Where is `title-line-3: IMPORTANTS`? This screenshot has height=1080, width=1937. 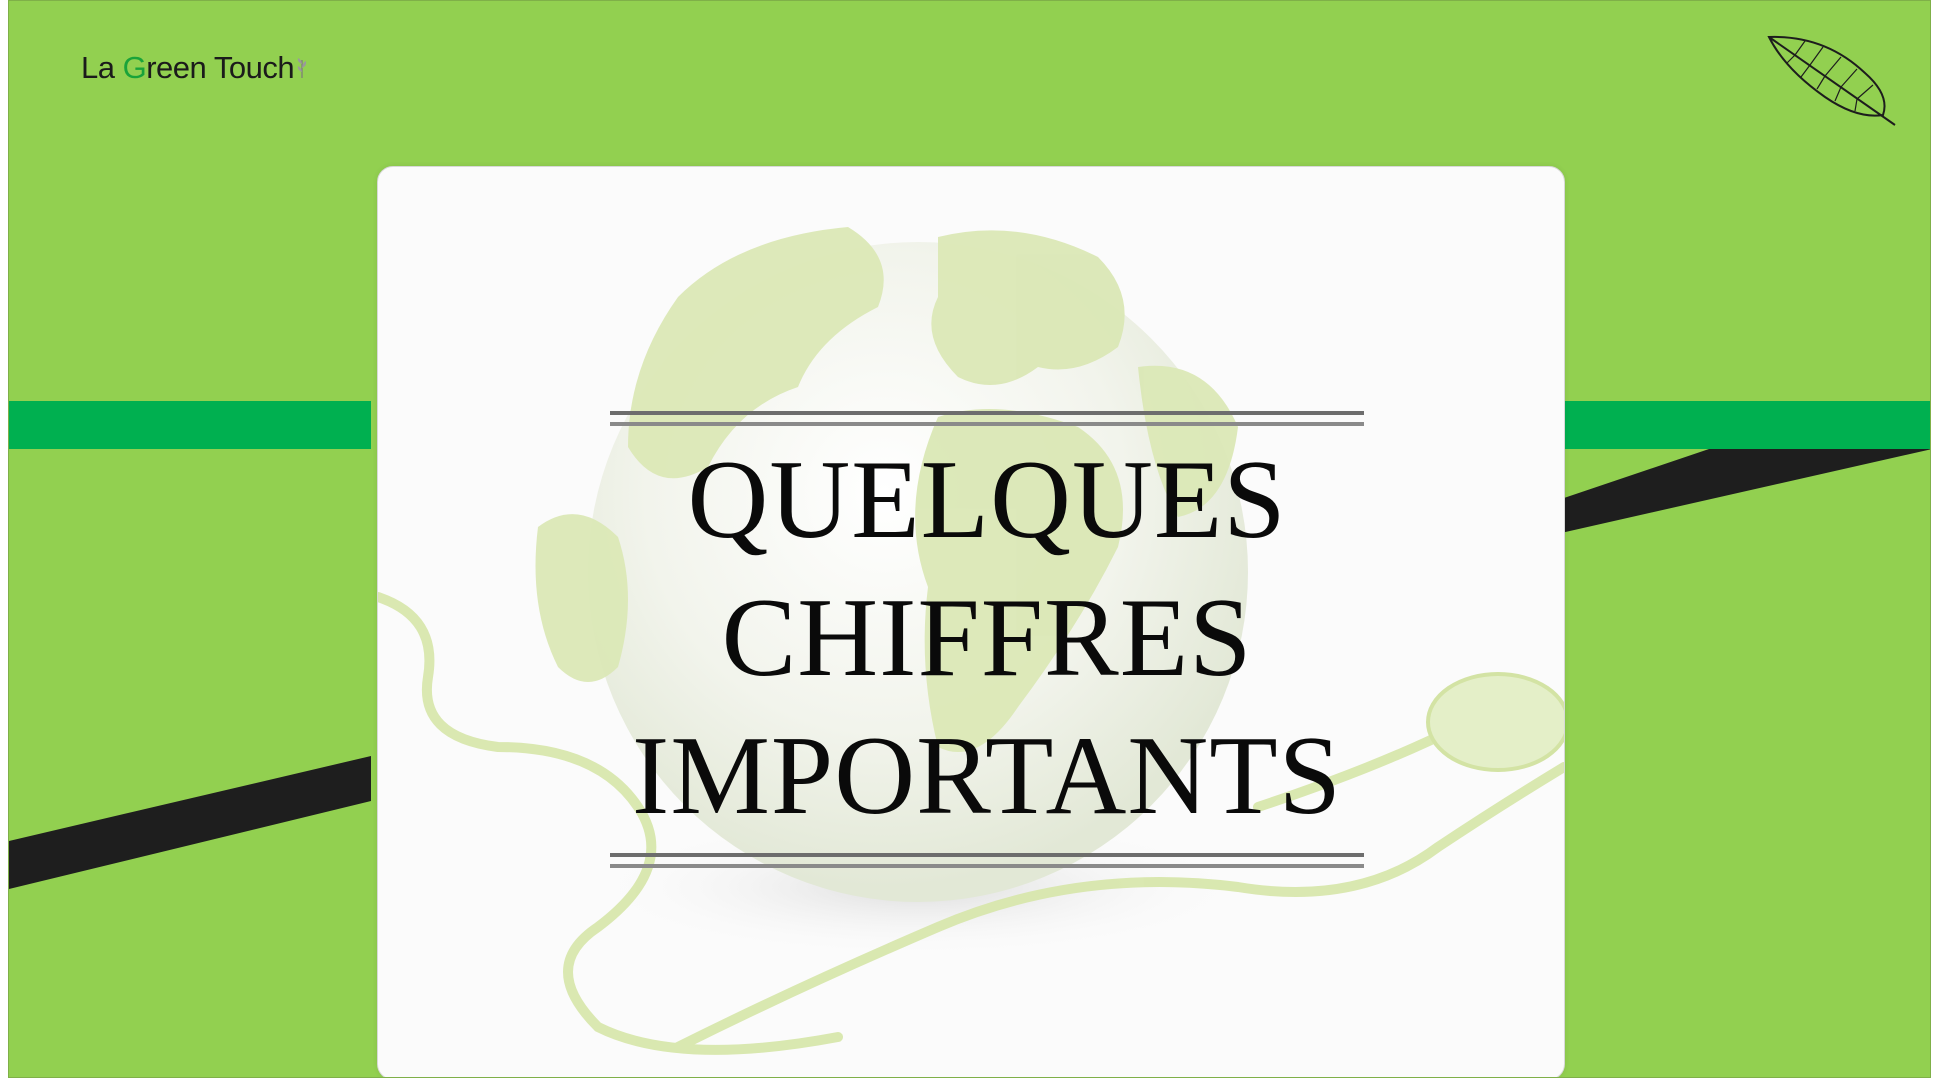
title-line-3: IMPORTANTS is located at coordinates (987, 776).